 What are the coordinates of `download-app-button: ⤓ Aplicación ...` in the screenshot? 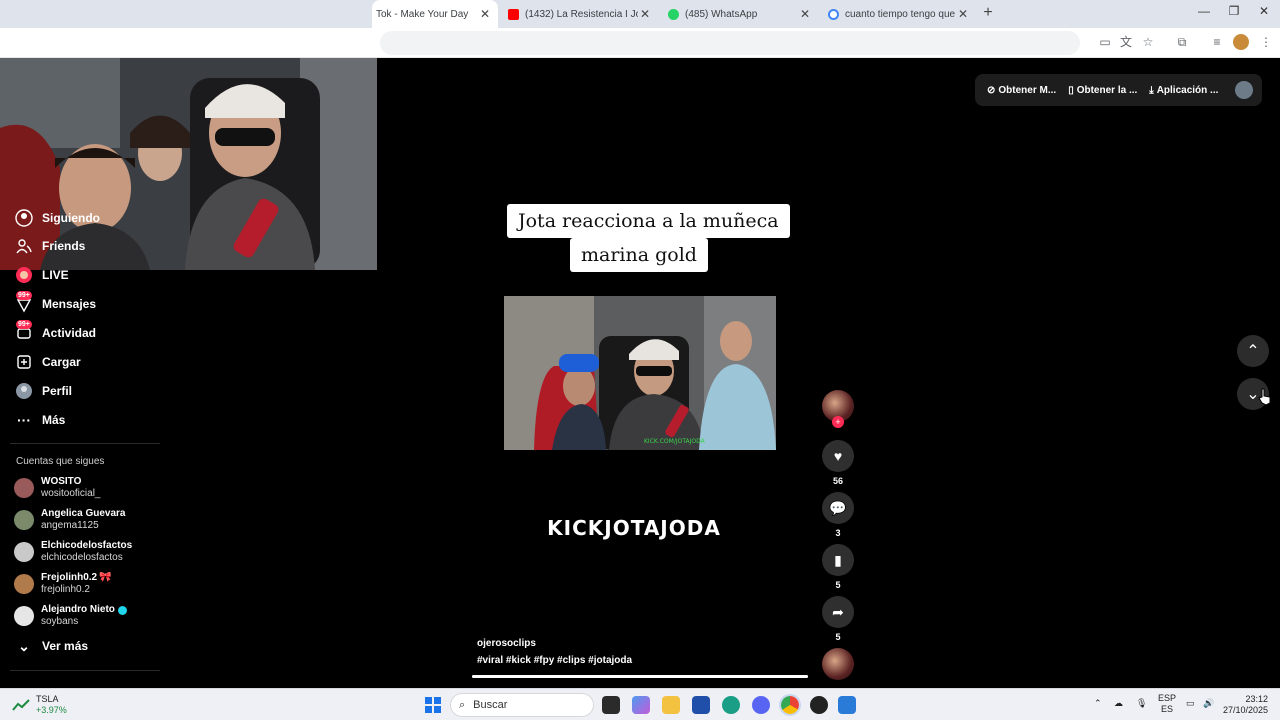 It's located at (1183, 90).